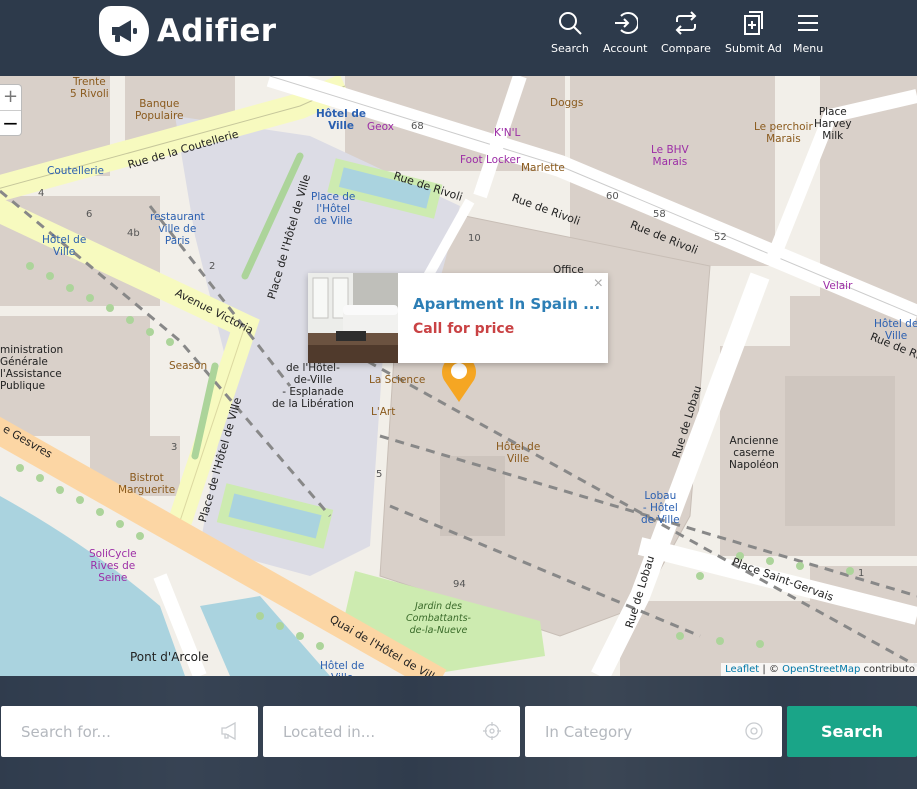 The width and height of the screenshot is (917, 789). I want to click on popup-close-button: ×, so click(598, 284).